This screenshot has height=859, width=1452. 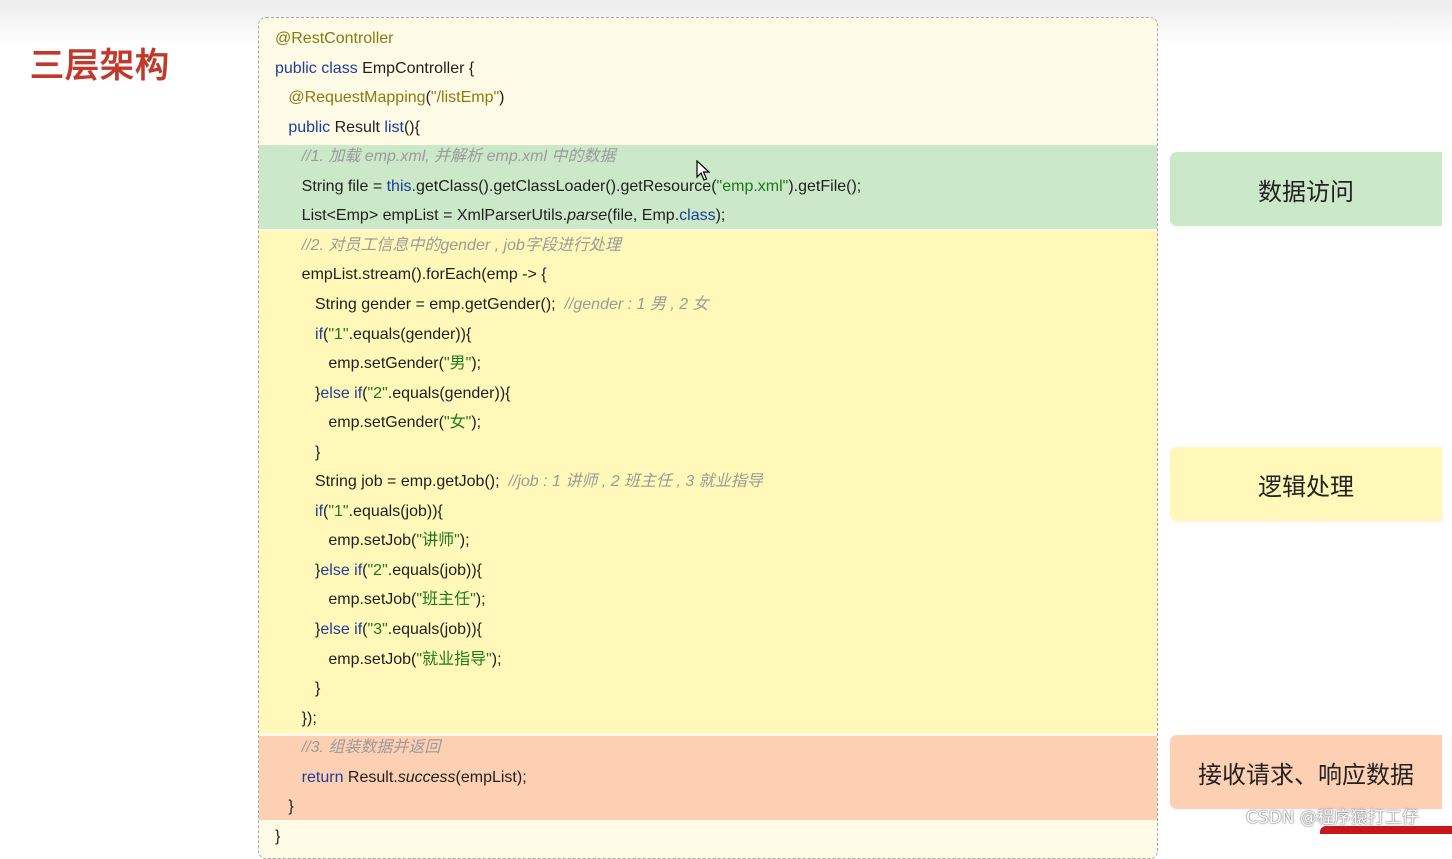 I want to click on code-token: List<Emp> empList = XmlParserUtils., so click(x=421, y=216).